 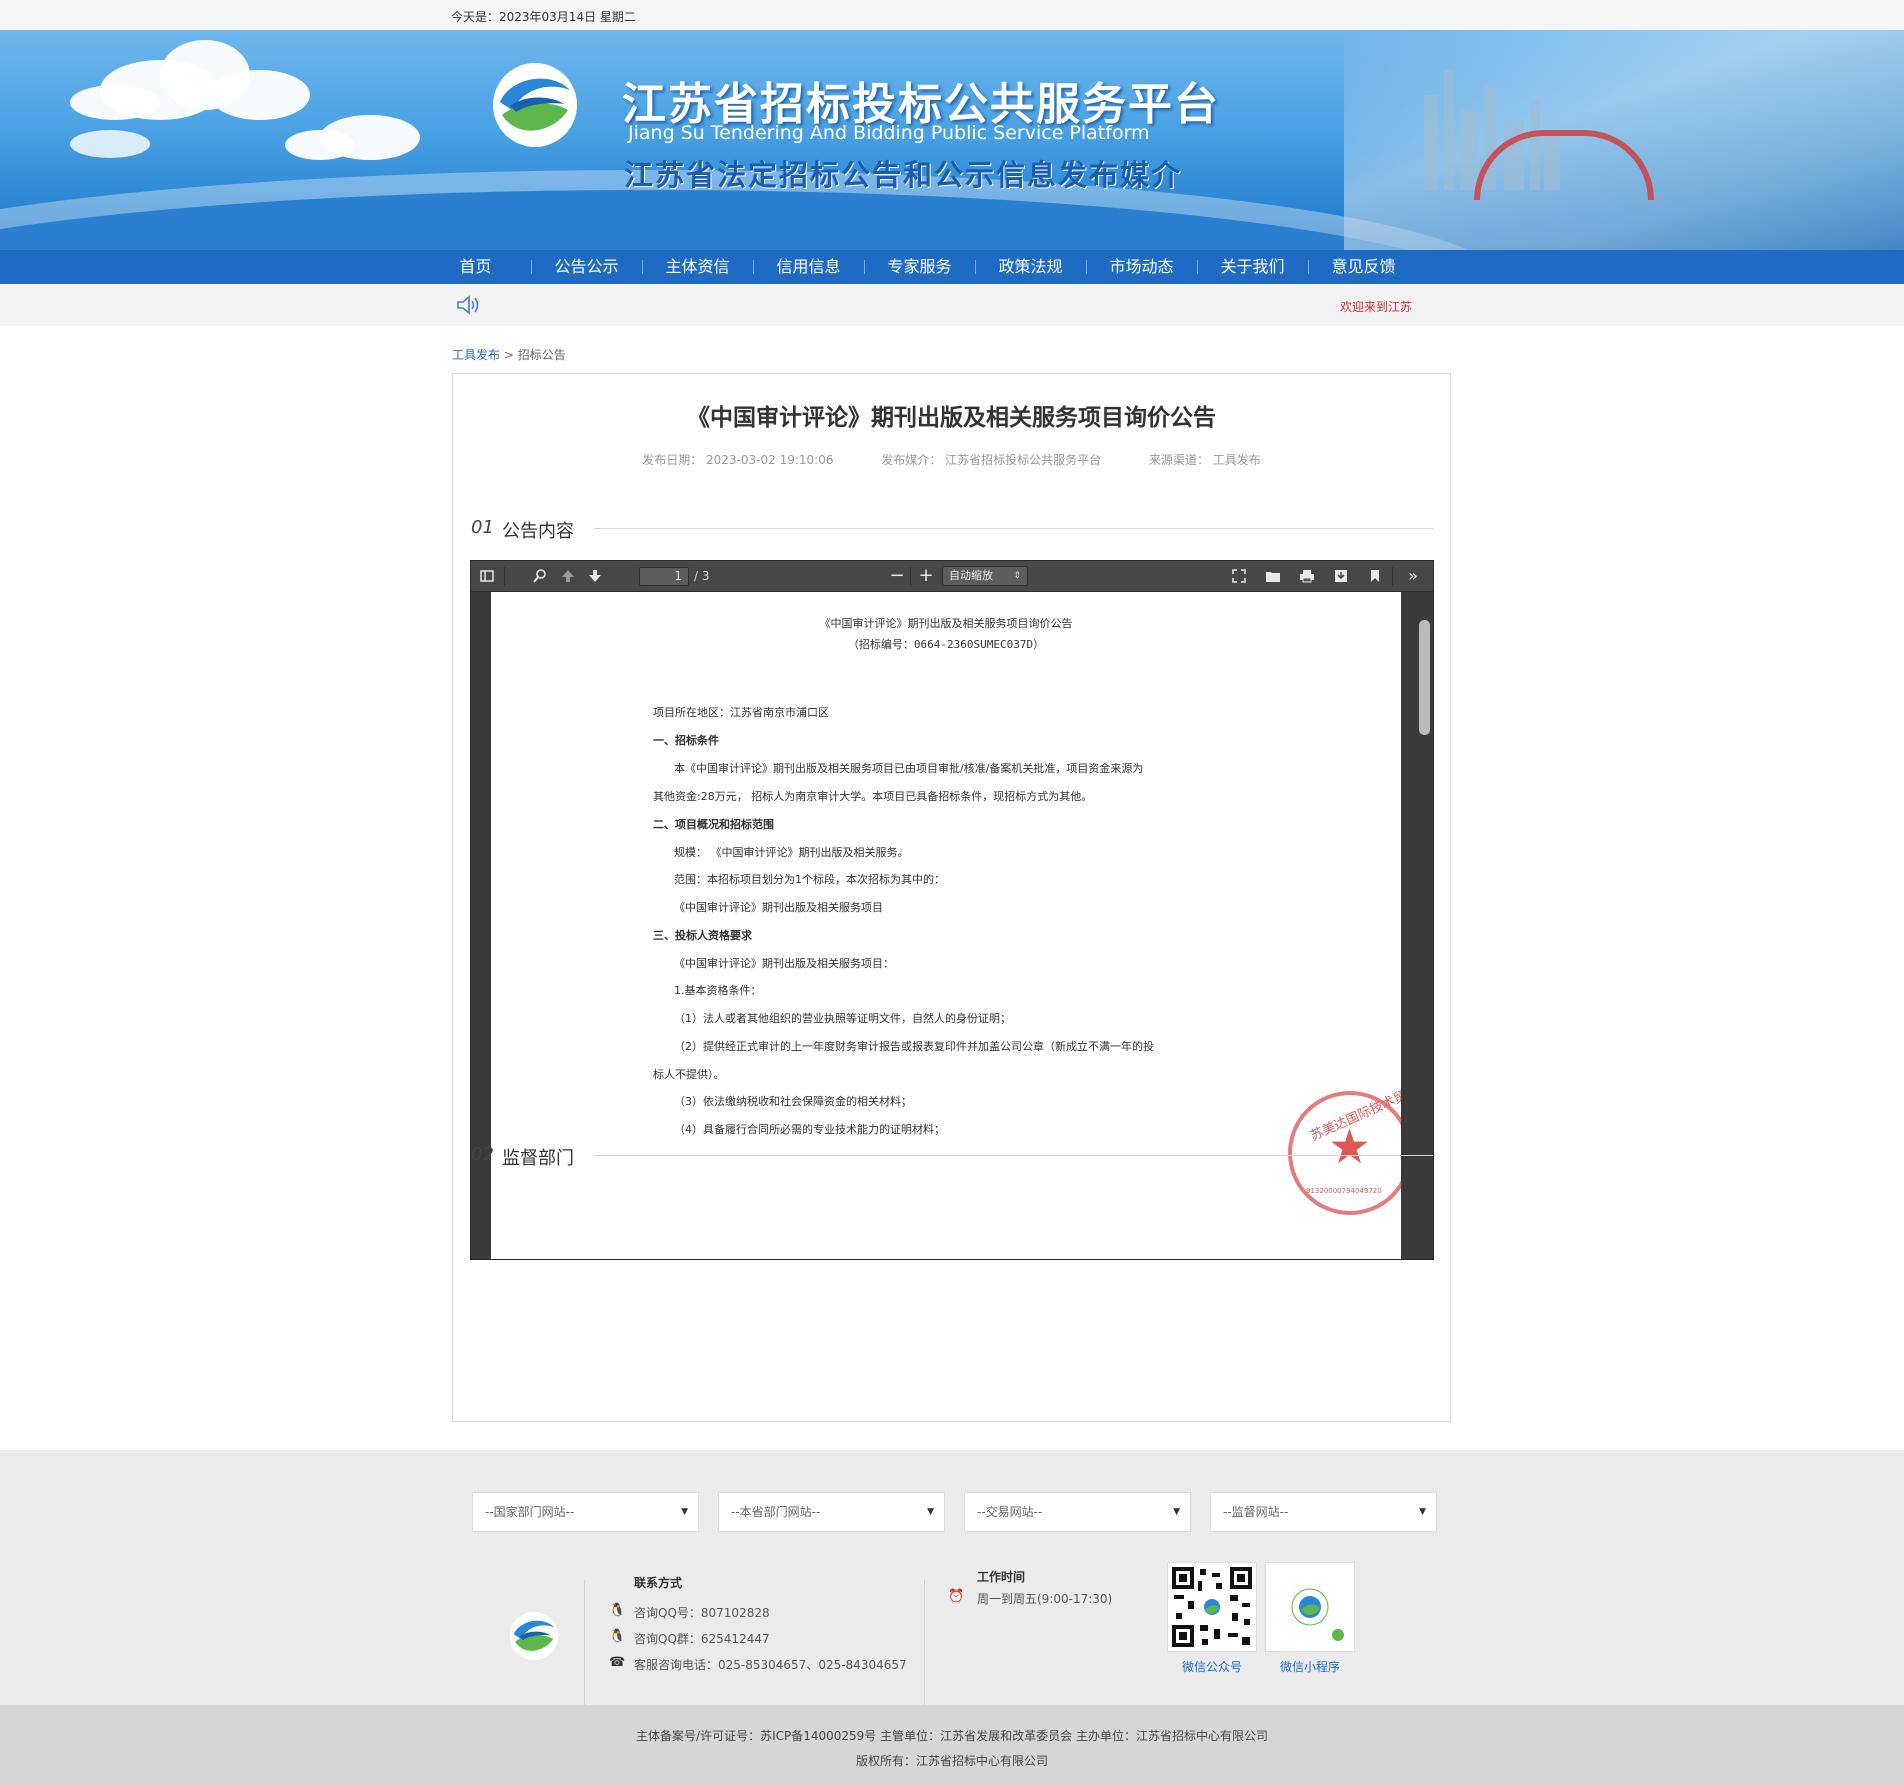 What do you see at coordinates (952, 1155) in the screenshot?
I see `section-header-supervision: 02 监督部门` at bounding box center [952, 1155].